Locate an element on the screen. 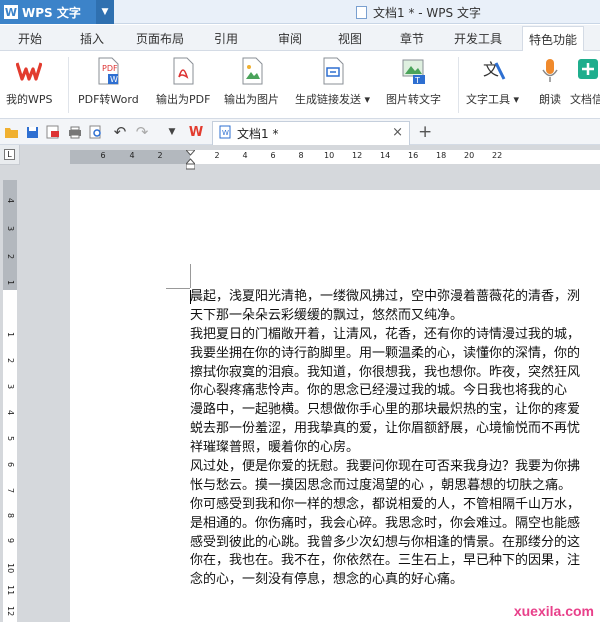  horizontal-ruler: 6 4 2 2 4 6 8 10 12 14 16 18 20 22 is located at coordinates (335, 157).